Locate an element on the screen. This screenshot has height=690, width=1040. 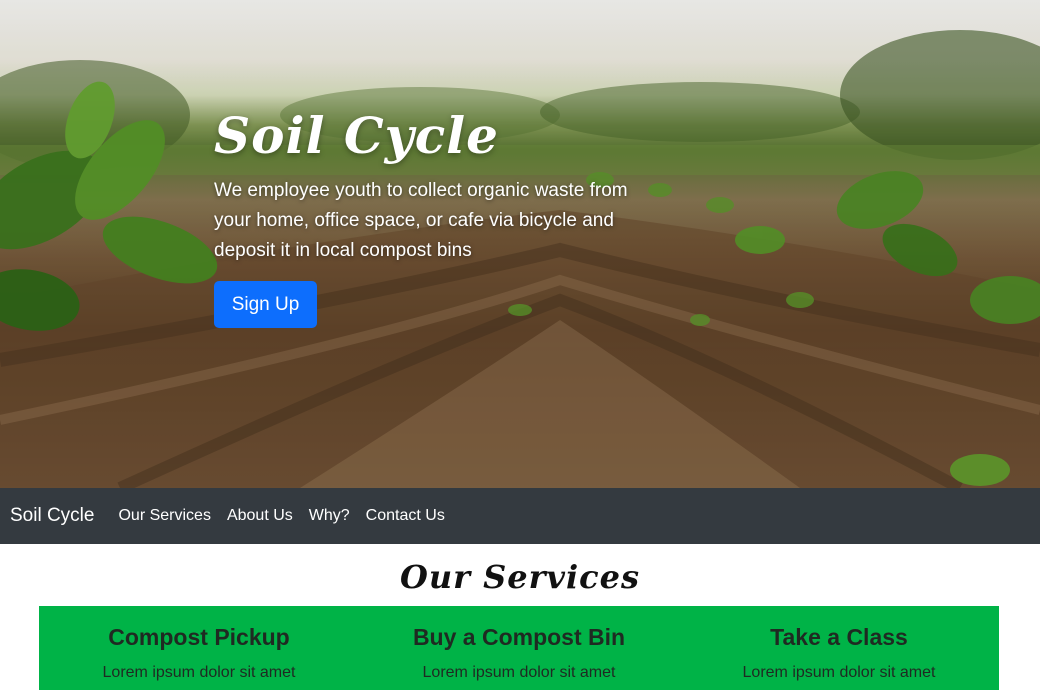
service-title: Buy a Compost Bin is located at coordinates (519, 637).